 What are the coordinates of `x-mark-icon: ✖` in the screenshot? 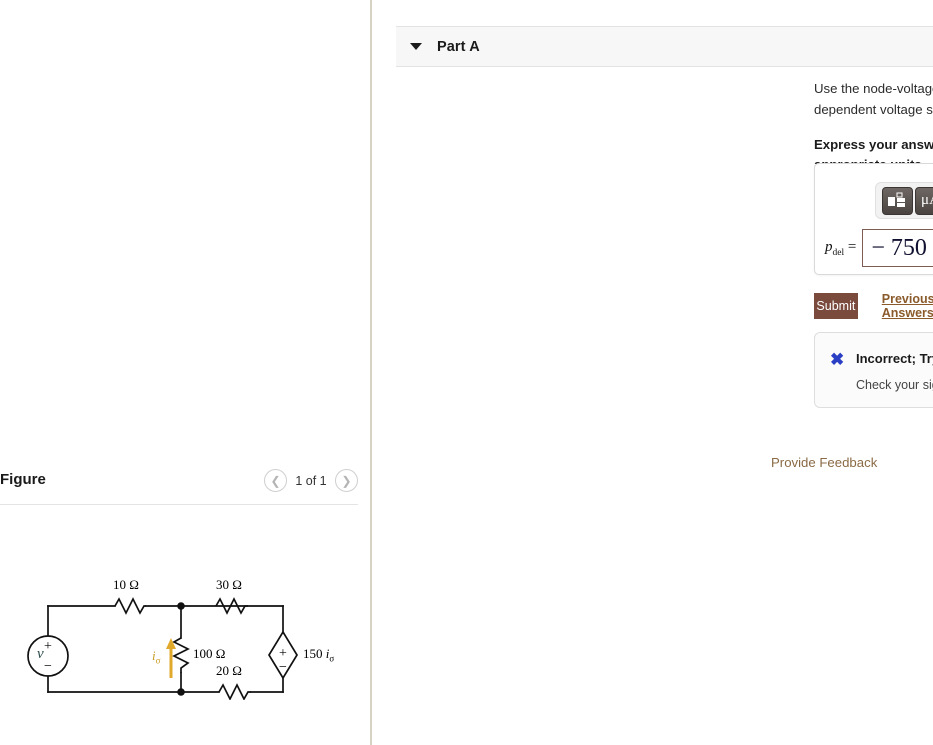 It's located at (837, 359).